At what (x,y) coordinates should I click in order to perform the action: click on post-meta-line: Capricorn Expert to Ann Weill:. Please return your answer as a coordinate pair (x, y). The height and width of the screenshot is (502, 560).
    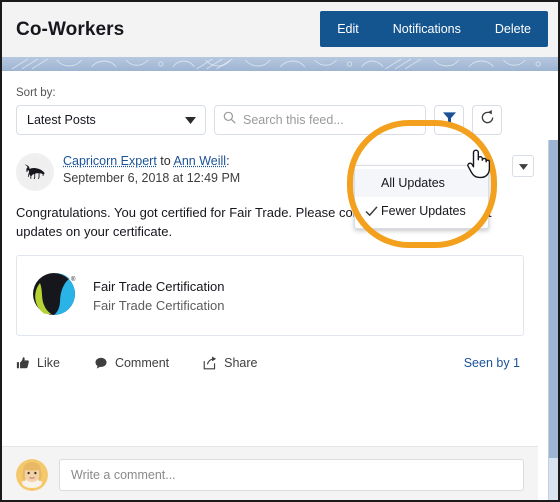
    Looking at the image, I should click on (151, 161).